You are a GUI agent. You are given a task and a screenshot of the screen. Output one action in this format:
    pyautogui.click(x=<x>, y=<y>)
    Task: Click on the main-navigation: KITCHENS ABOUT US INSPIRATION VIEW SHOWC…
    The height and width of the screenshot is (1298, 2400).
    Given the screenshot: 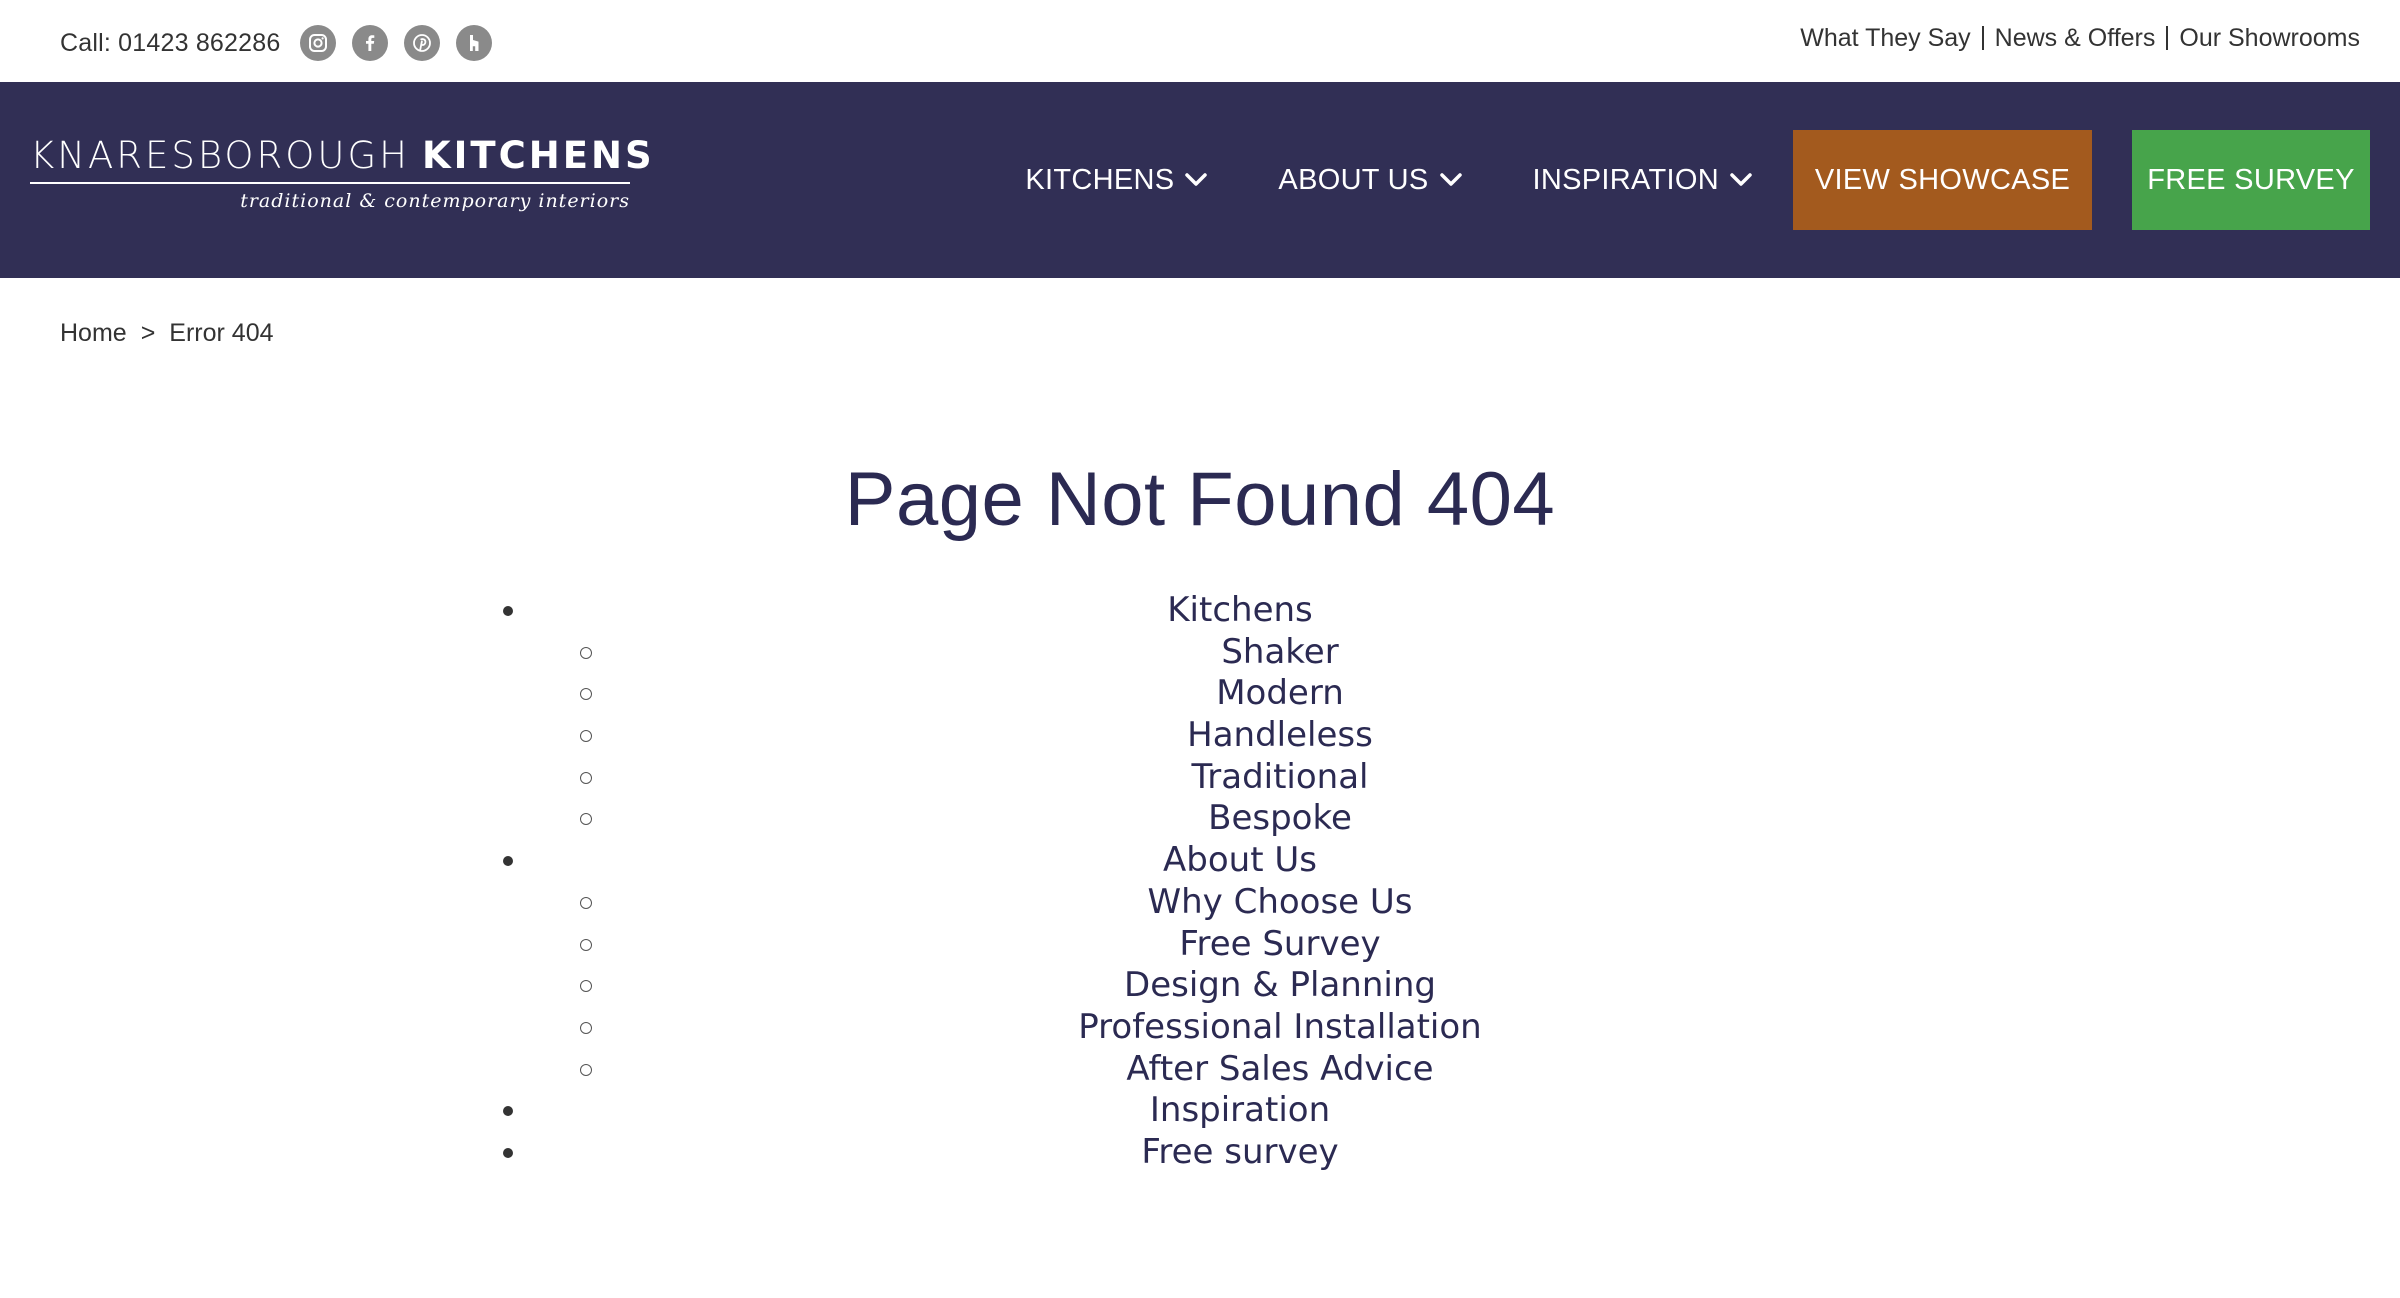 What is the action you would take?
    pyautogui.click(x=1697, y=180)
    